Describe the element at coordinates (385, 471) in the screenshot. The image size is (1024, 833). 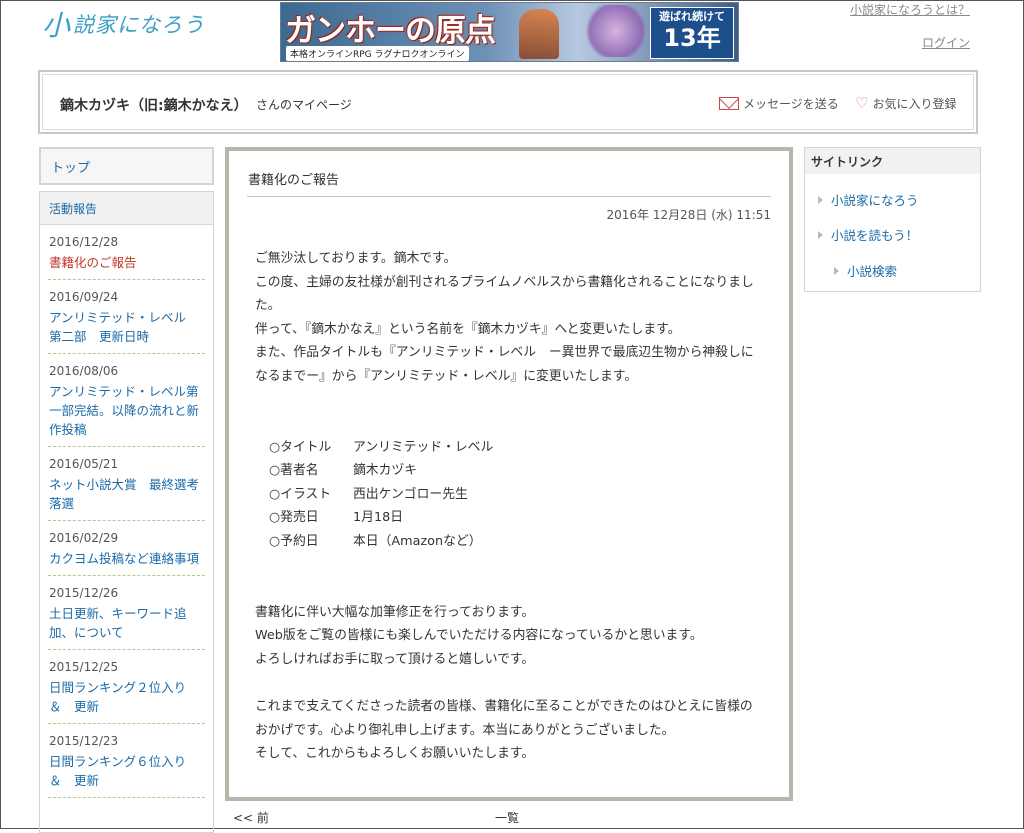
I see `info-value: 鏑木カヅキ` at that location.